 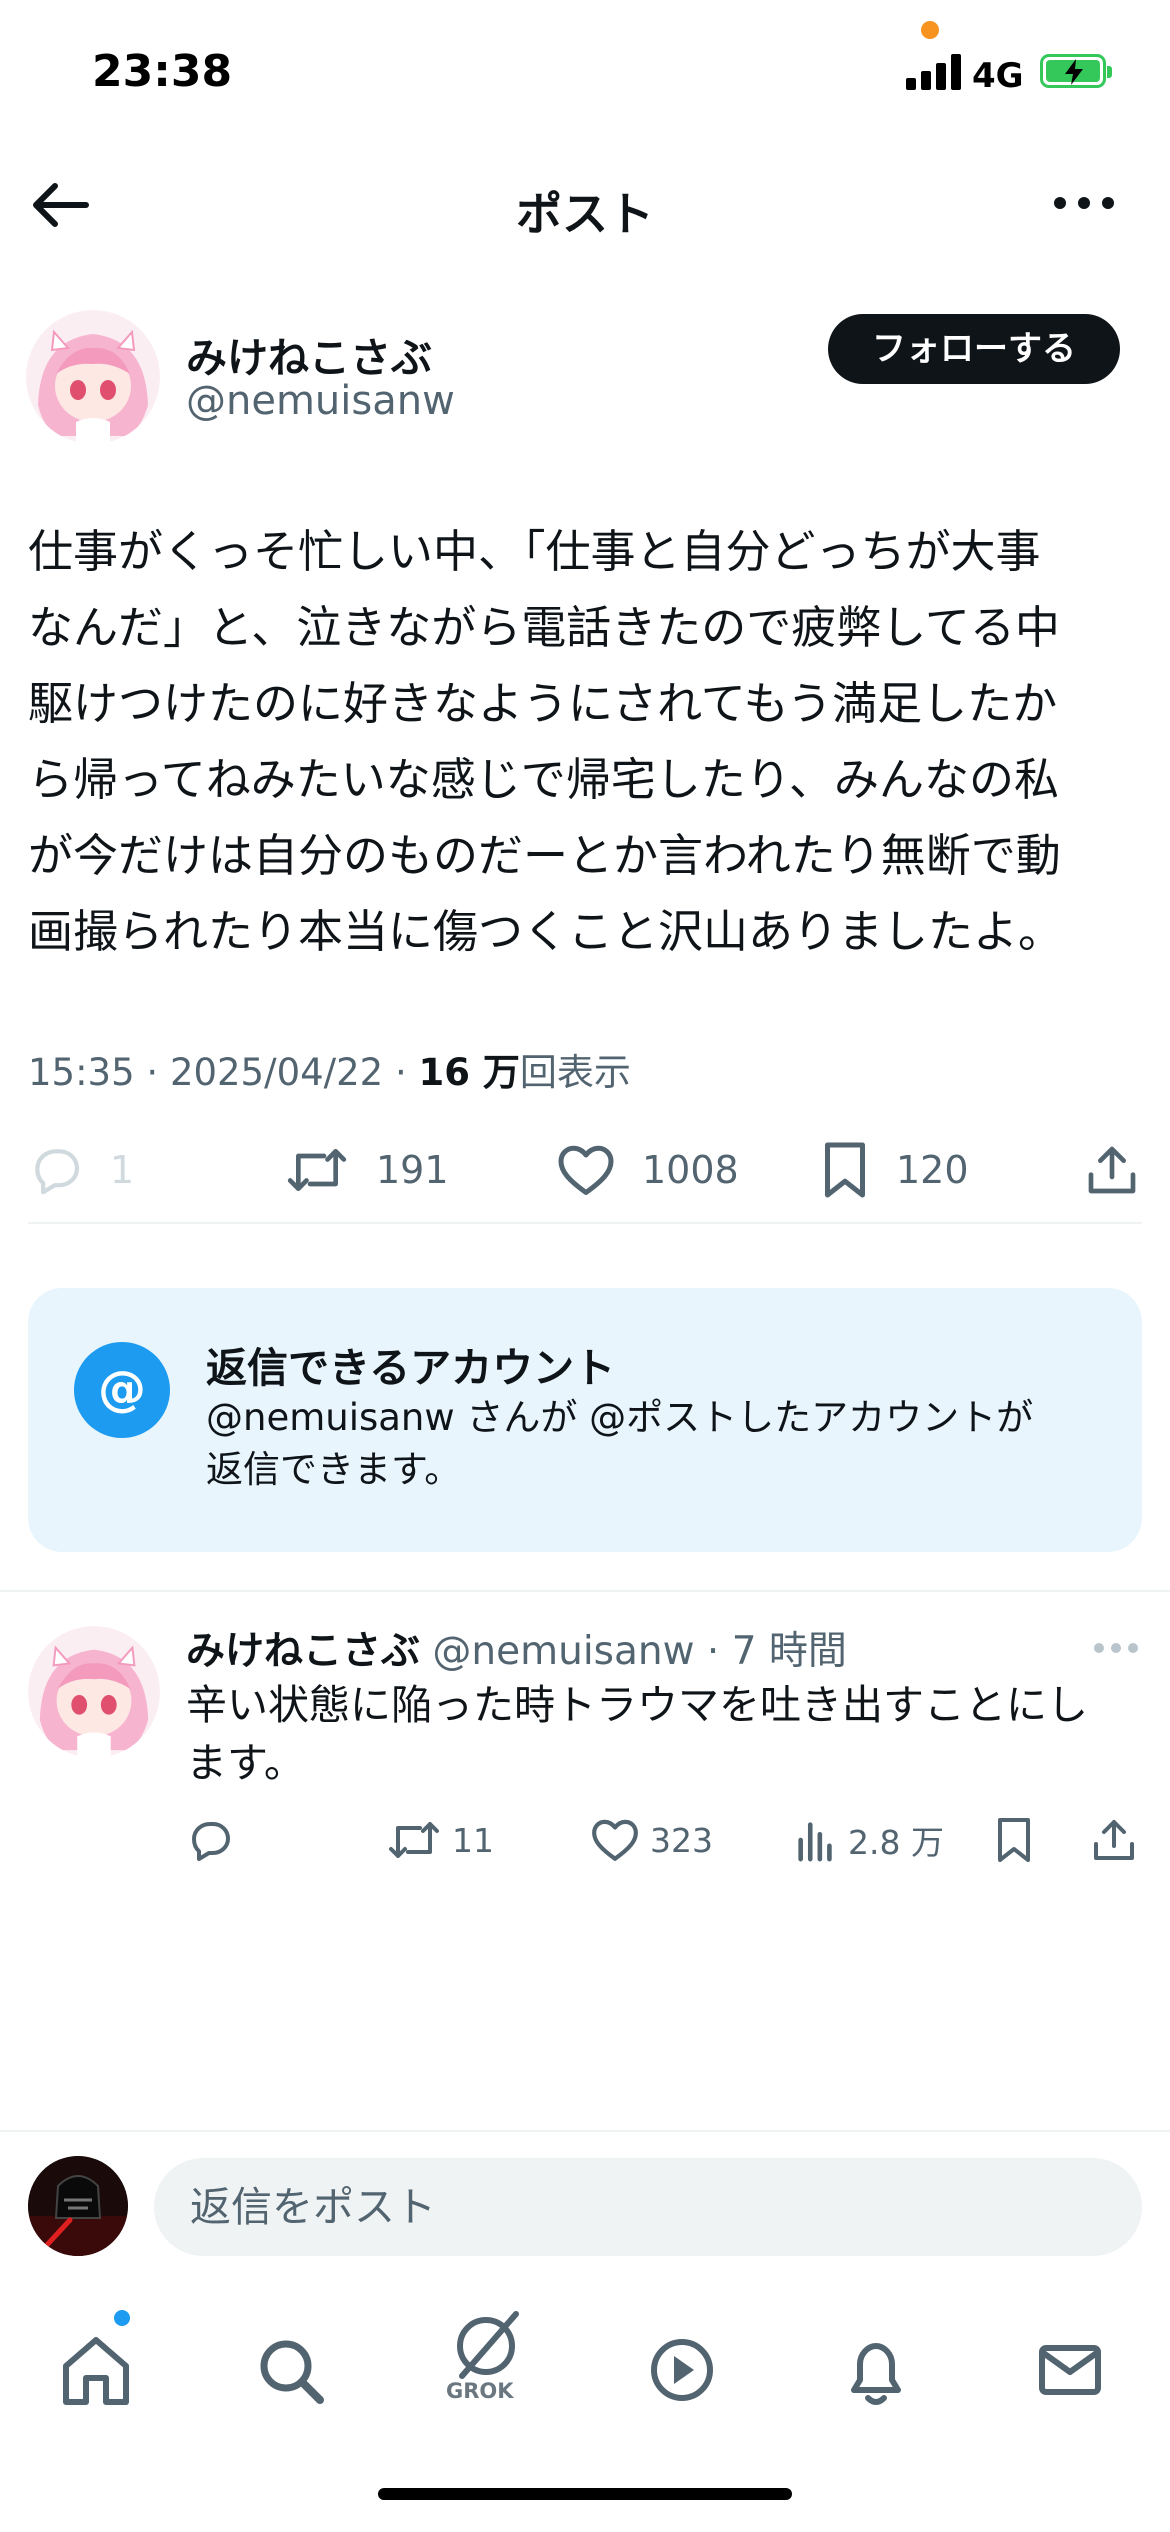 I want to click on grok-label: GROK, so click(x=480, y=2391).